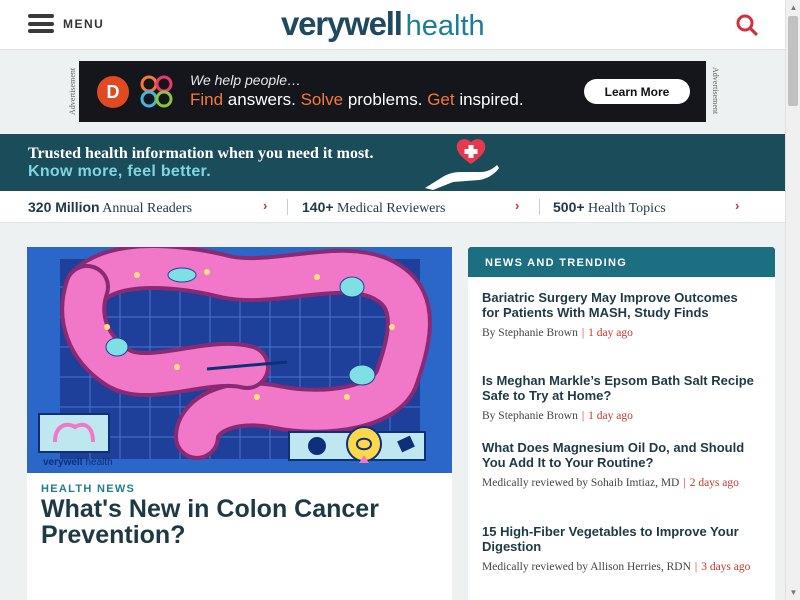  I want to click on svg-text:verywellhealth: verywell health, so click(78, 462).